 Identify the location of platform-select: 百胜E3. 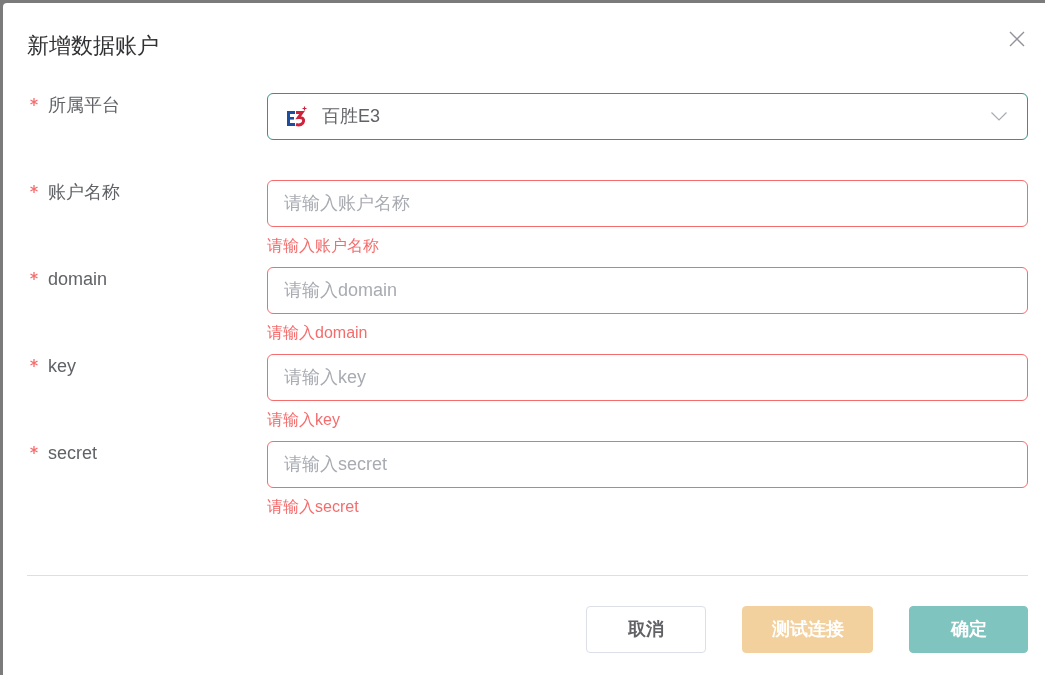
(647, 116).